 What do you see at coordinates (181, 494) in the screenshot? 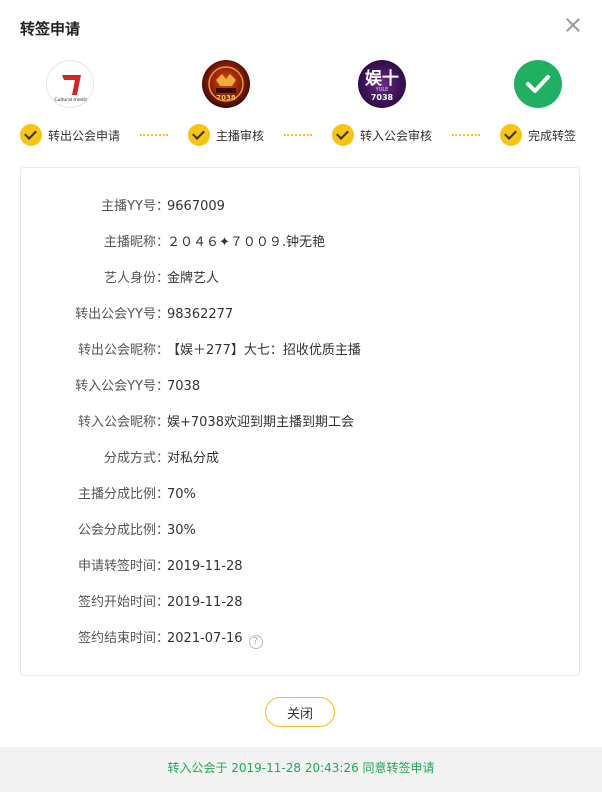
I see `field-value: 70%` at bounding box center [181, 494].